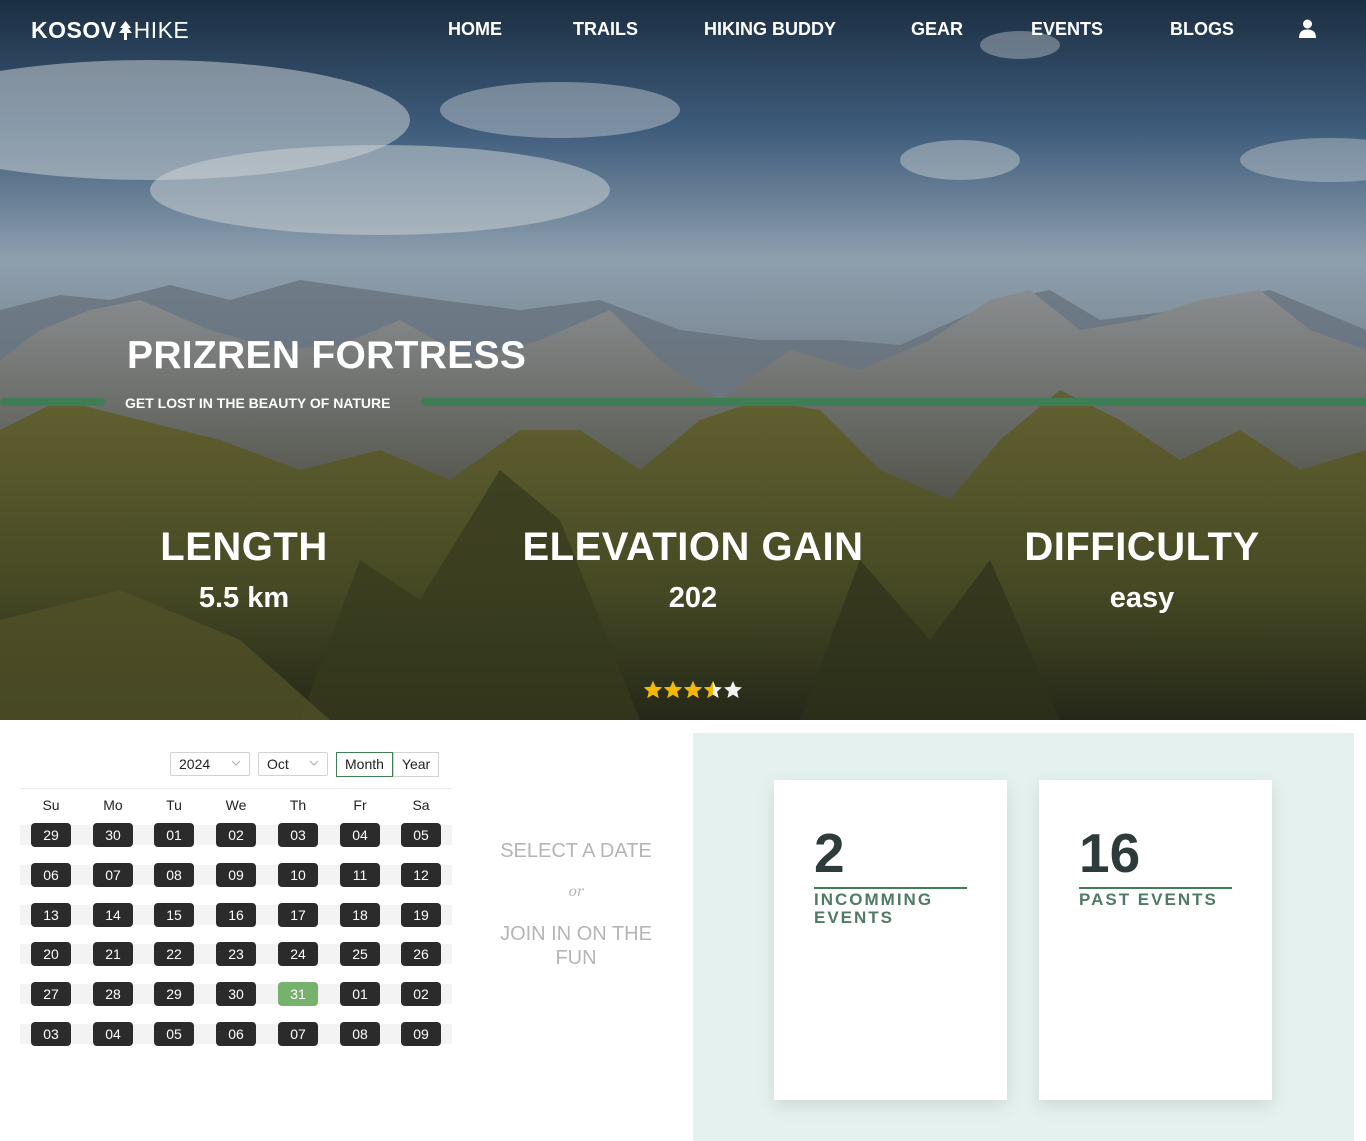 Image resolution: width=1366 pixels, height=1141 pixels. What do you see at coordinates (421, 805) in the screenshot?
I see `weekday-header: Sa` at bounding box center [421, 805].